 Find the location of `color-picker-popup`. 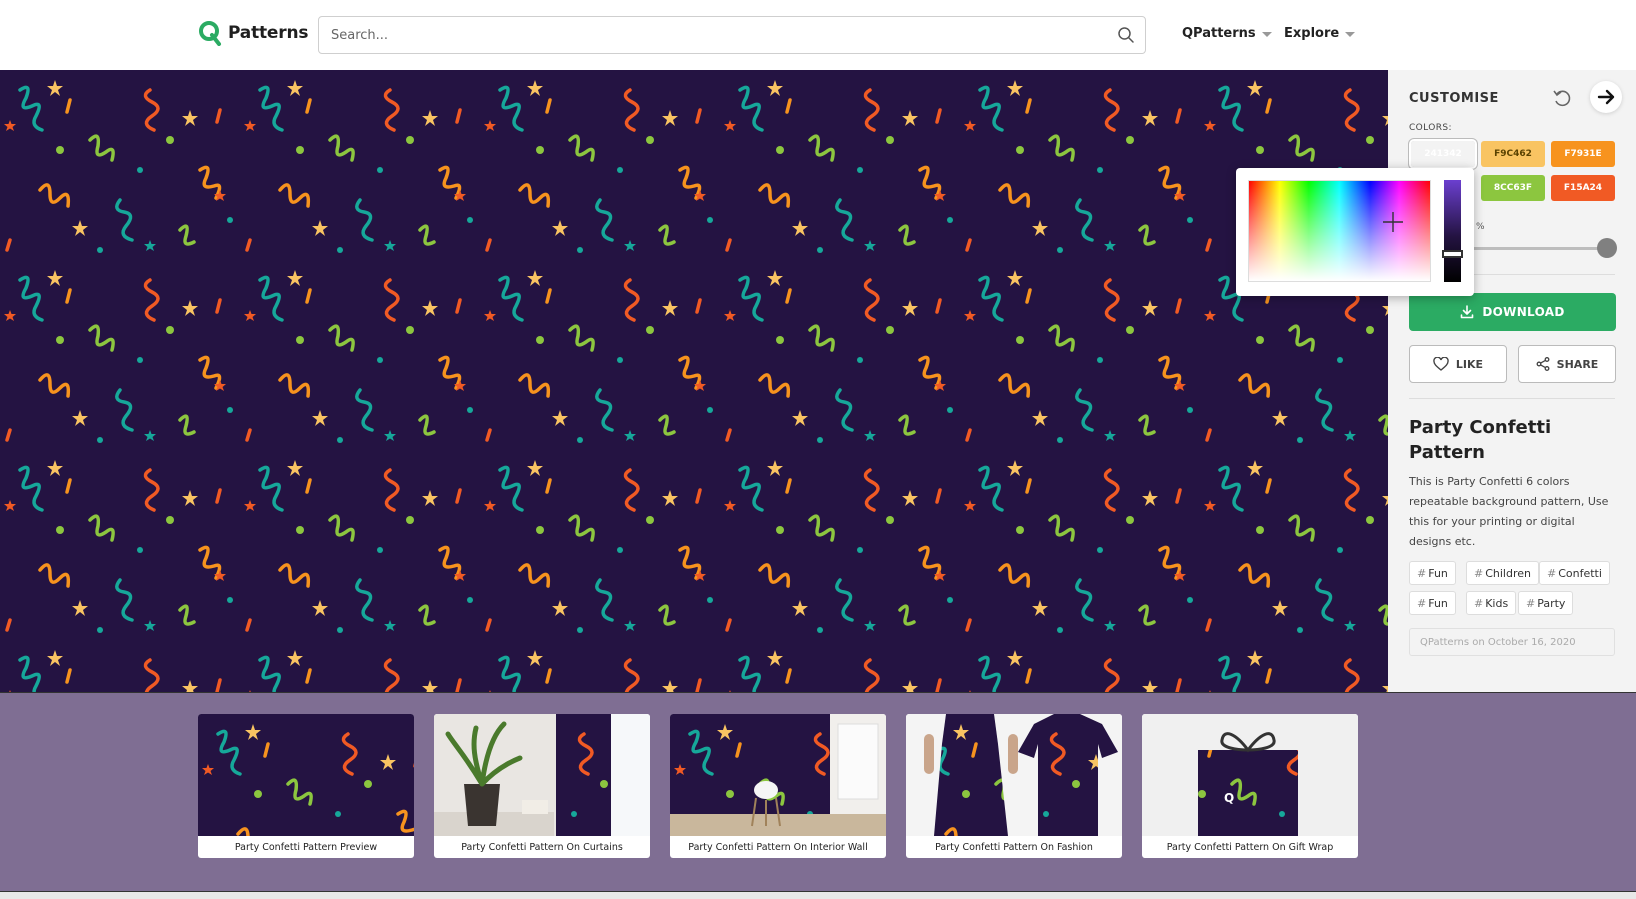

color-picker-popup is located at coordinates (1355, 232).